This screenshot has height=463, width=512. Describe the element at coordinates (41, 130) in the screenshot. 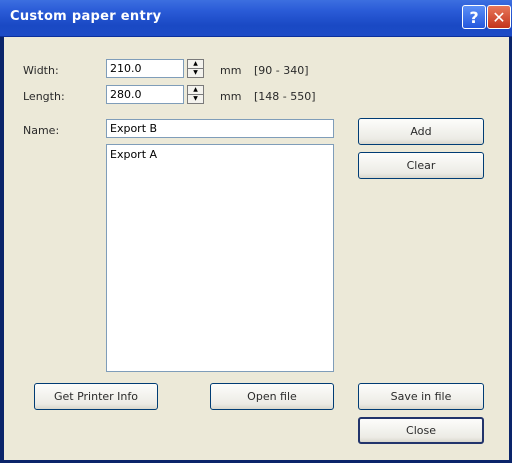

I see `name-label: Name:` at that location.